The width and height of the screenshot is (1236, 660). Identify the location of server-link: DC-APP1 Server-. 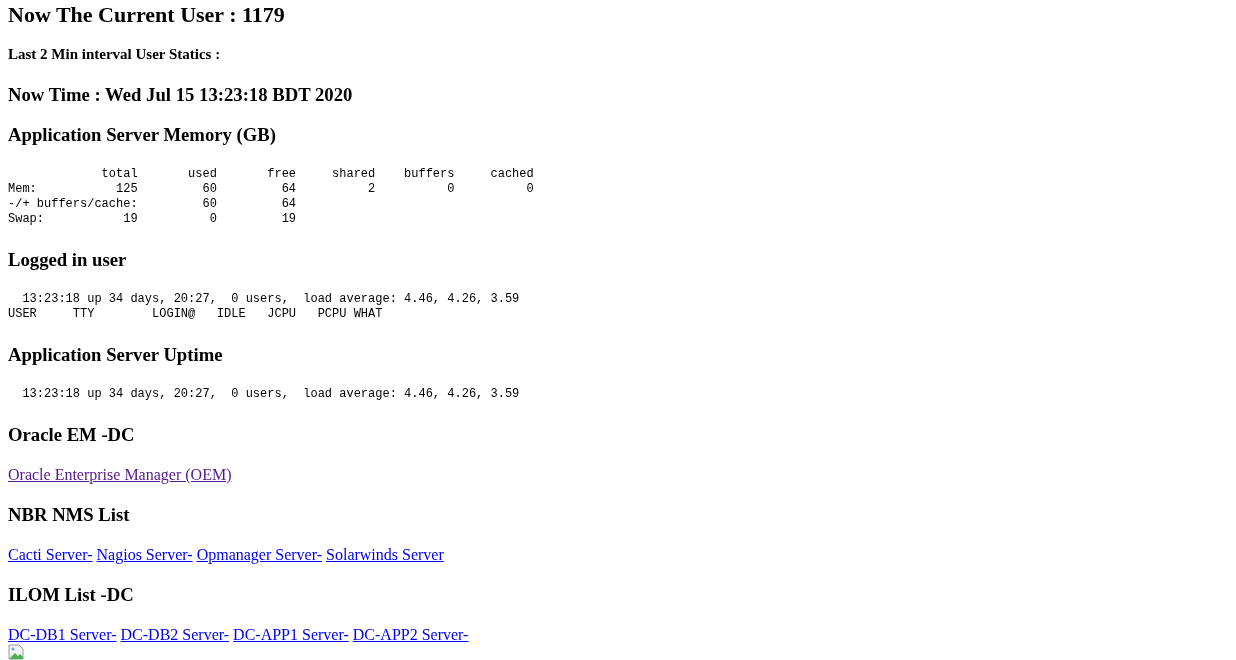
(291, 634).